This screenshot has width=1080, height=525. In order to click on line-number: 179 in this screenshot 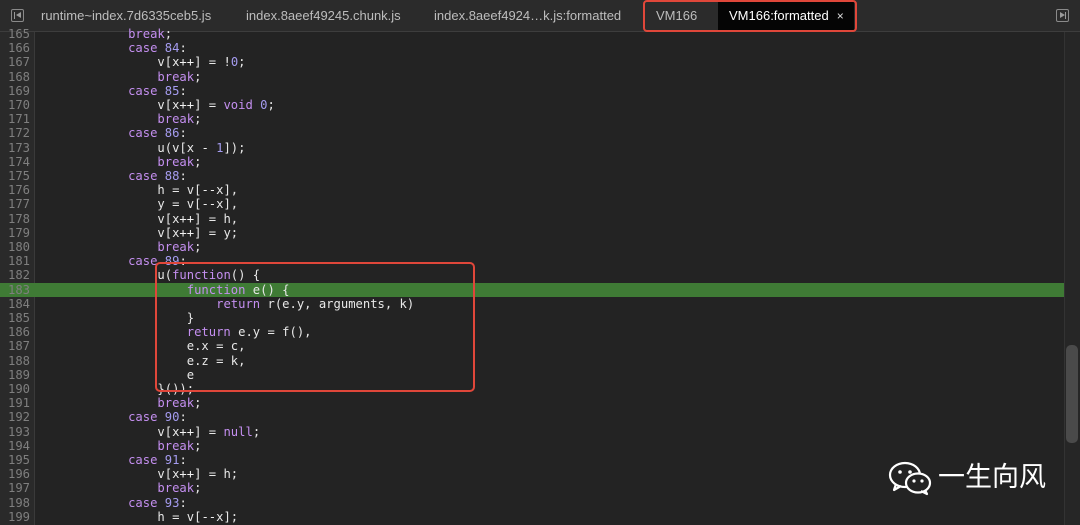, I will do `click(15, 233)`.